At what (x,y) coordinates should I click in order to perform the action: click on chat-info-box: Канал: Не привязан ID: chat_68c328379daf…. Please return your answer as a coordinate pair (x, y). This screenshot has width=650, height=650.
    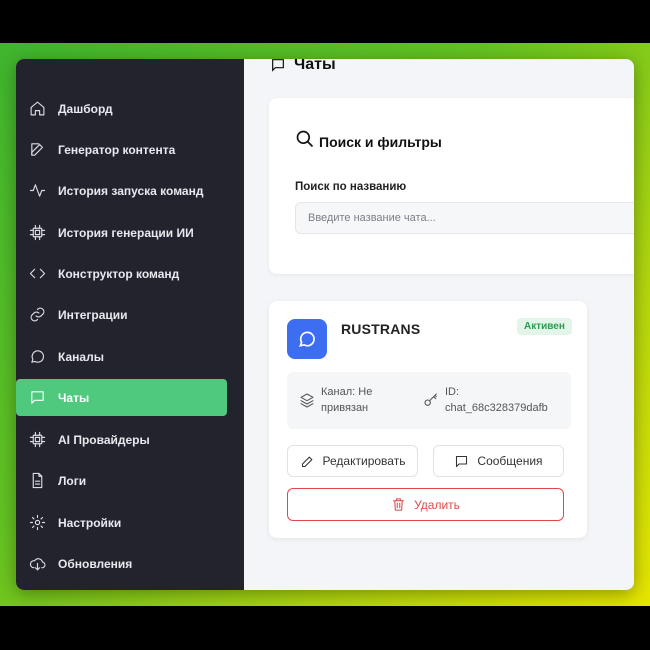
    Looking at the image, I should click on (429, 400).